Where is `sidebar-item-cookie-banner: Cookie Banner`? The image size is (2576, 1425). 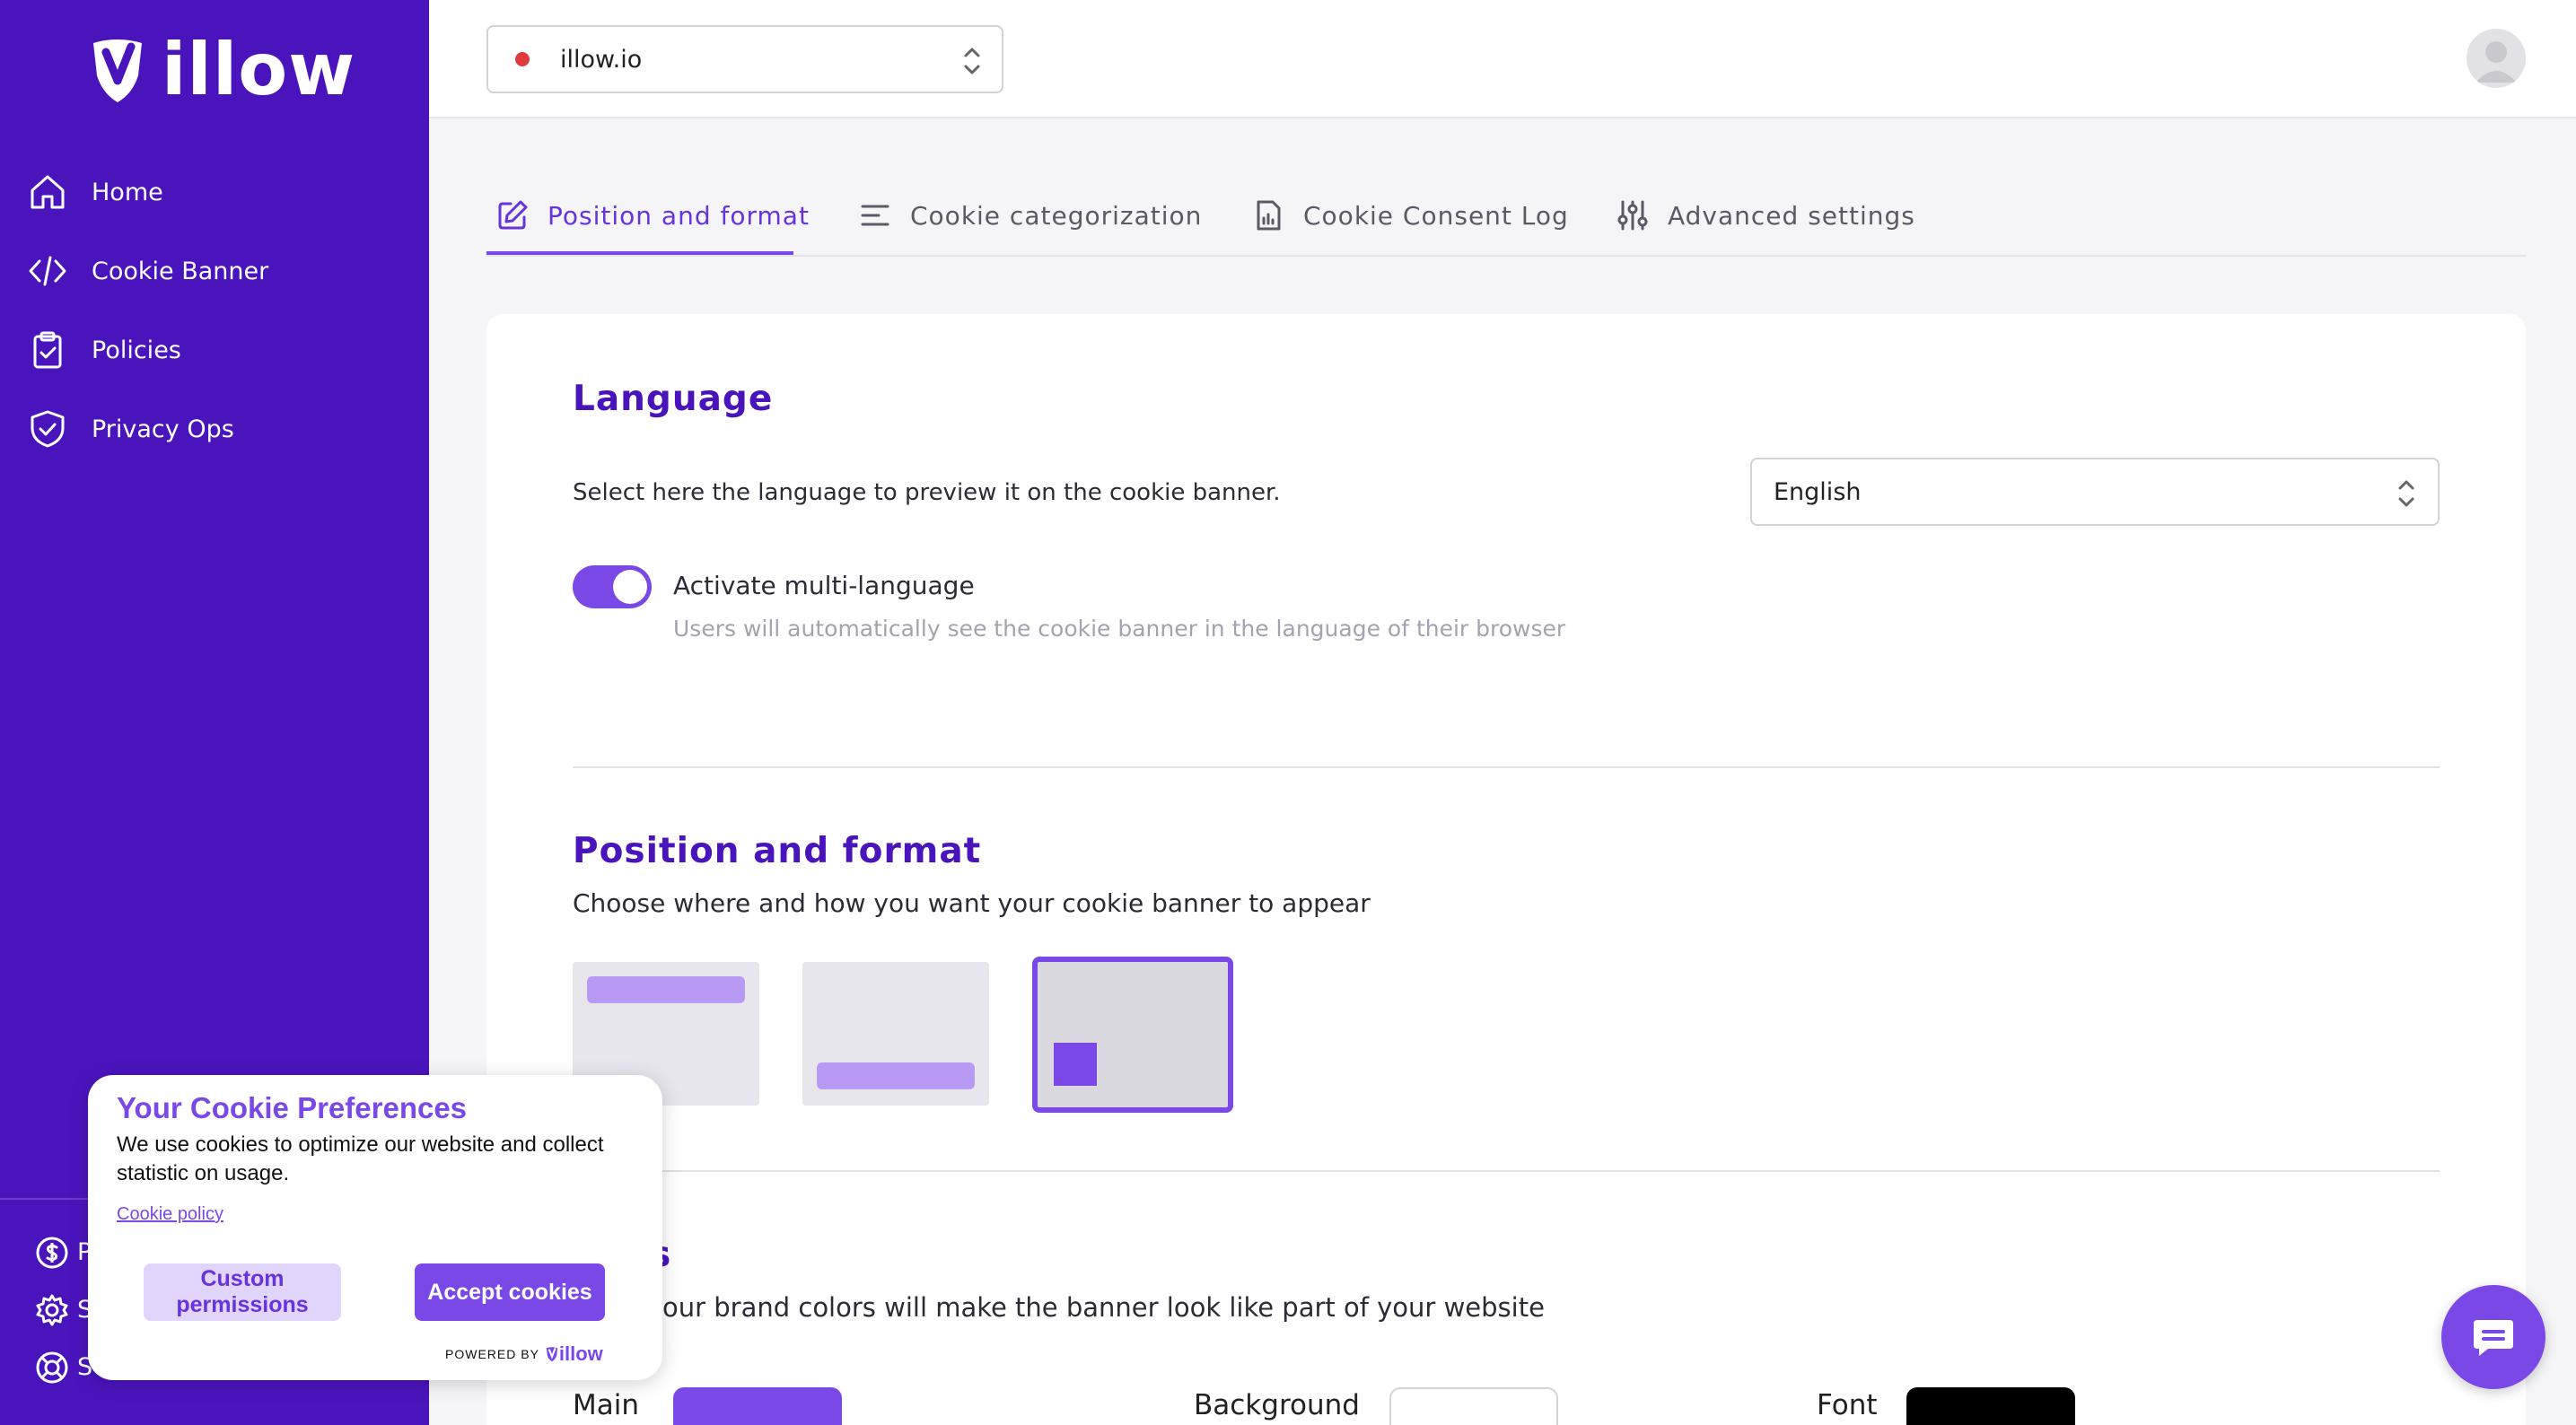
sidebar-item-cookie-banner: Cookie Banner is located at coordinates (147, 271).